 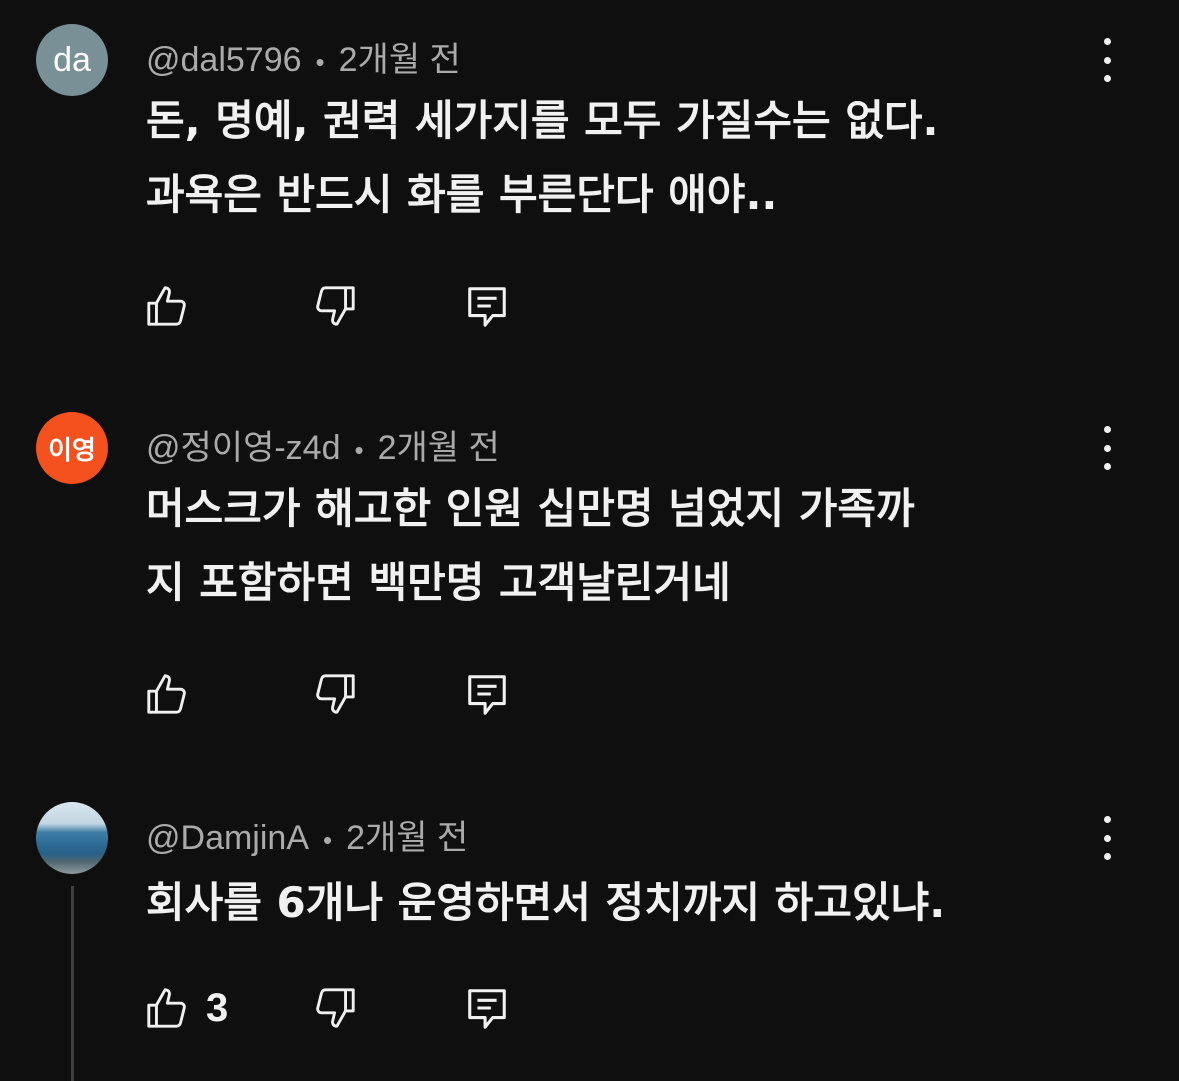 I want to click on avatar-initials: 이영, so click(x=72, y=450).